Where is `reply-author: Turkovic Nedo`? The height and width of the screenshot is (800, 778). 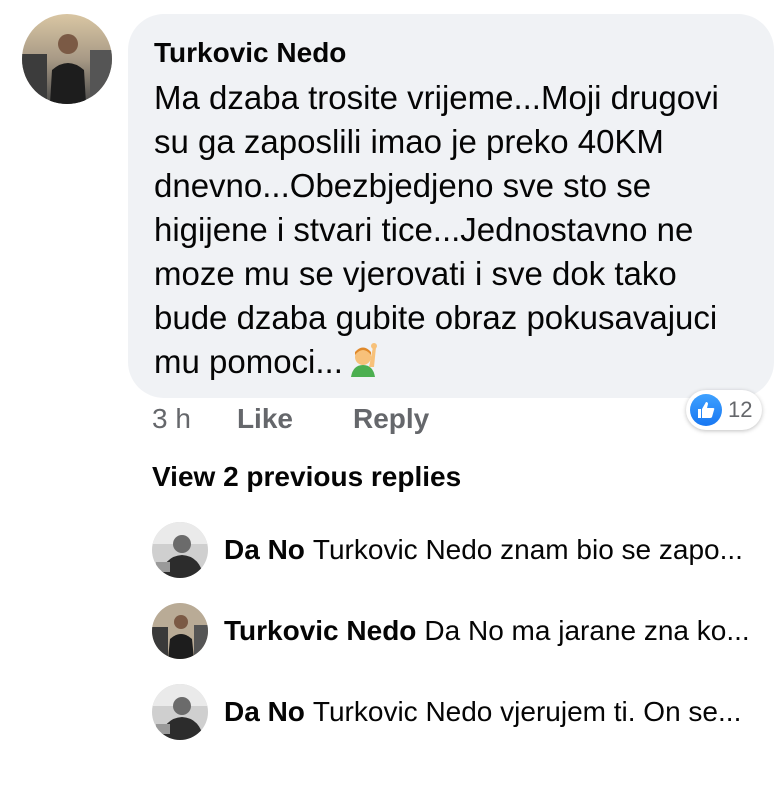
reply-author: Turkovic Nedo is located at coordinates (320, 630).